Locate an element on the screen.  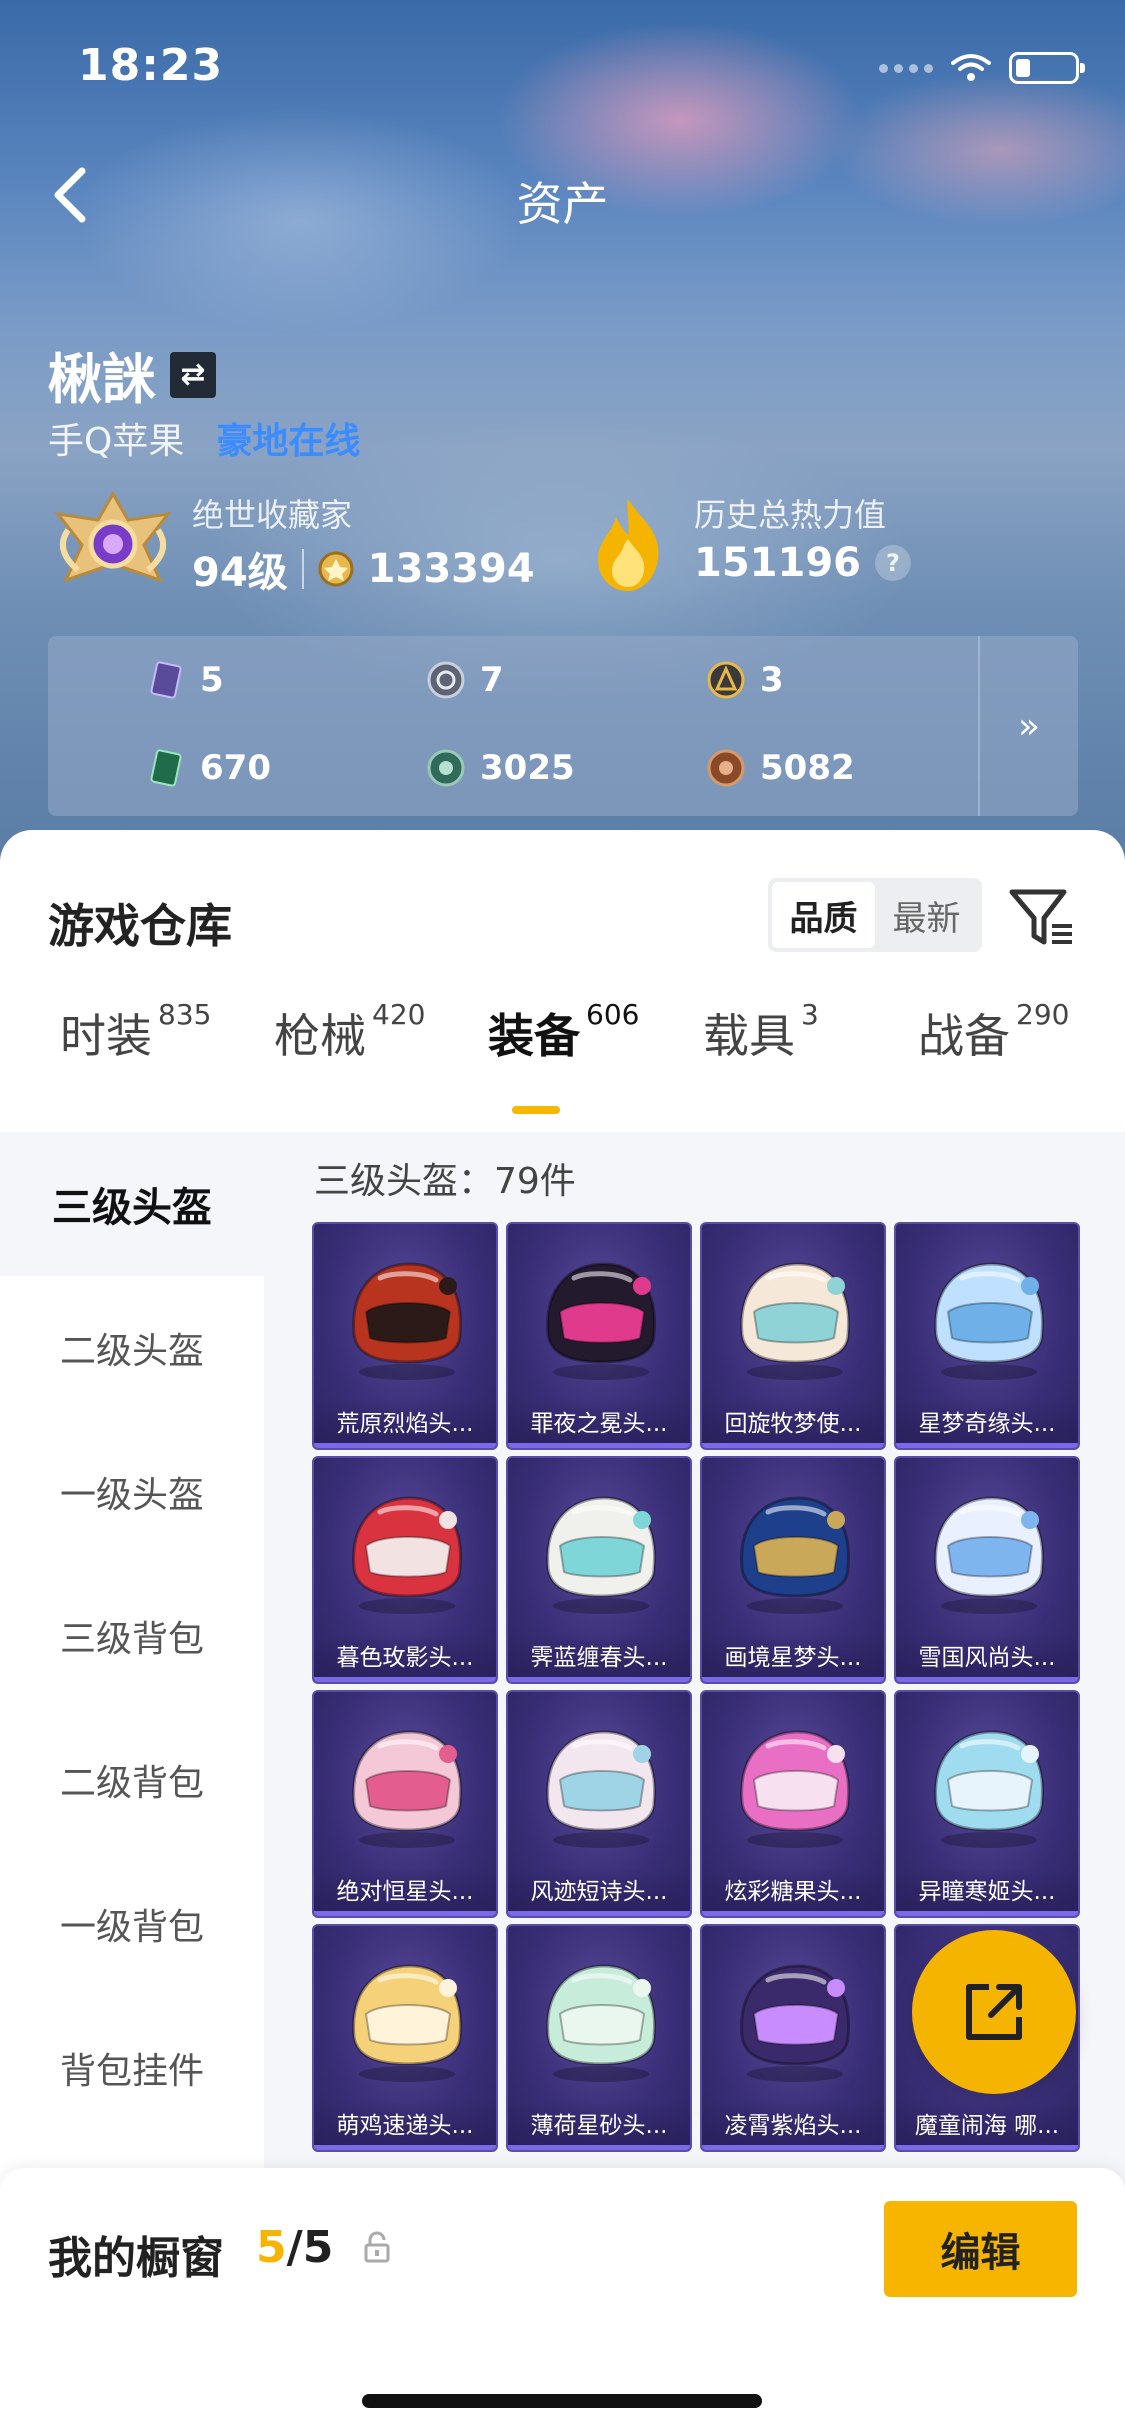
collection-points: 133394 is located at coordinates (451, 569).